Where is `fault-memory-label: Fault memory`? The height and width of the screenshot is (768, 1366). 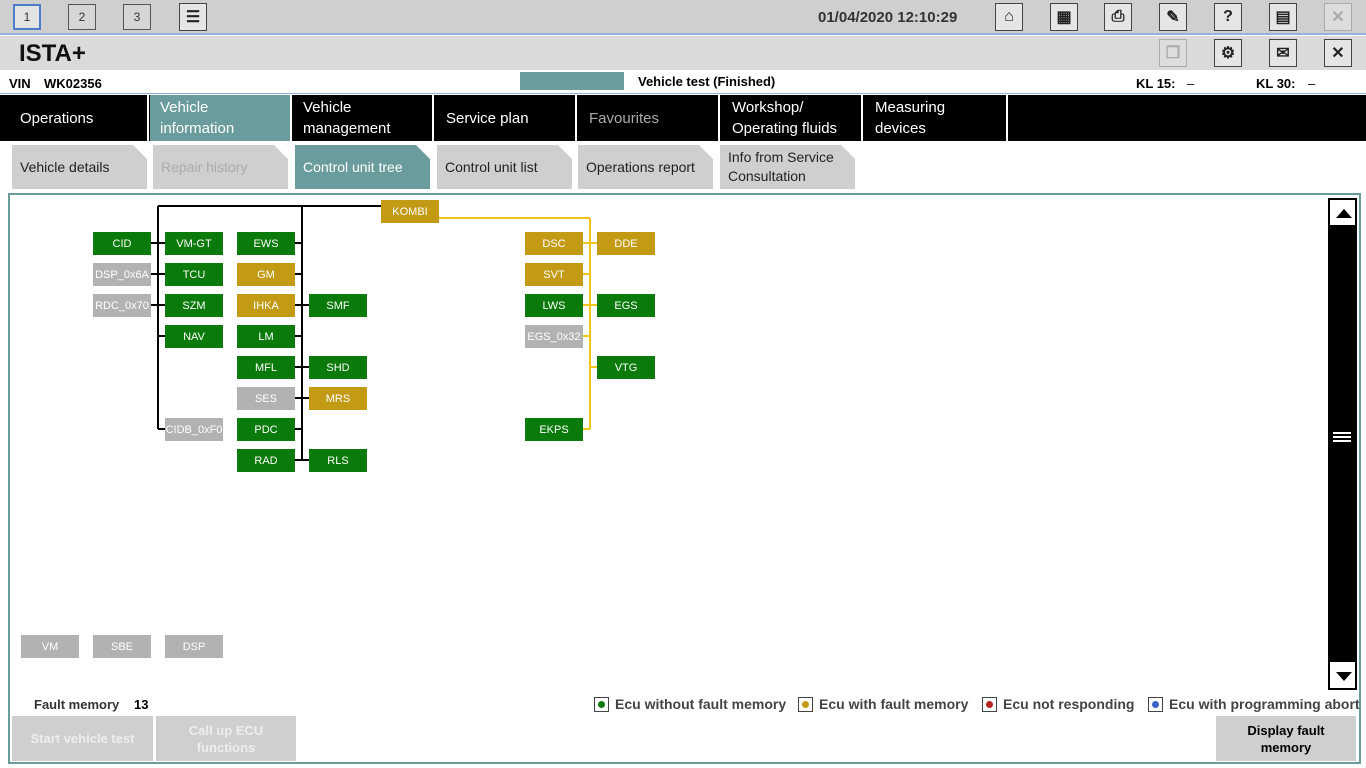 fault-memory-label: Fault memory is located at coordinates (77, 704).